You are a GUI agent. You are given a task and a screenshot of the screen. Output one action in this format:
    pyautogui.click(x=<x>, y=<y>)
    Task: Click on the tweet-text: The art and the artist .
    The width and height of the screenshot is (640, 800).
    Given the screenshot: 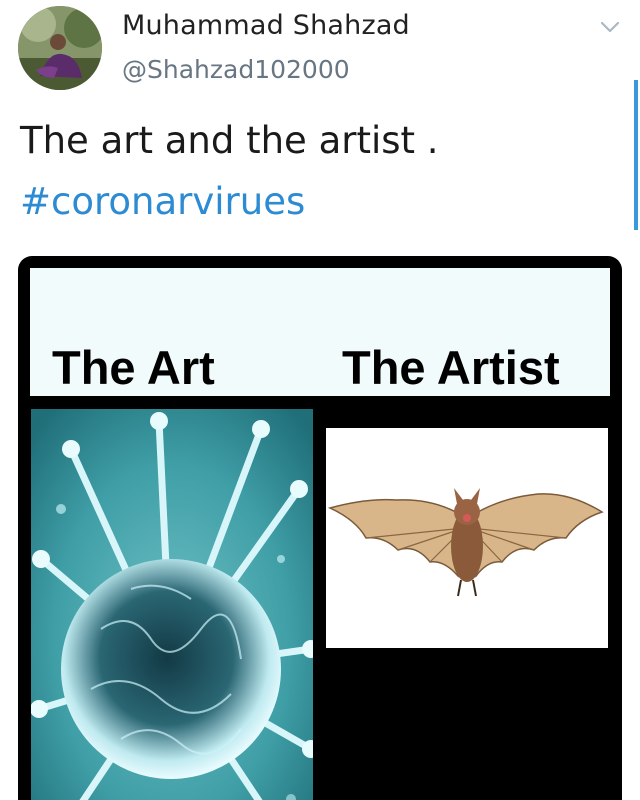 What is the action you would take?
    pyautogui.click(x=229, y=140)
    